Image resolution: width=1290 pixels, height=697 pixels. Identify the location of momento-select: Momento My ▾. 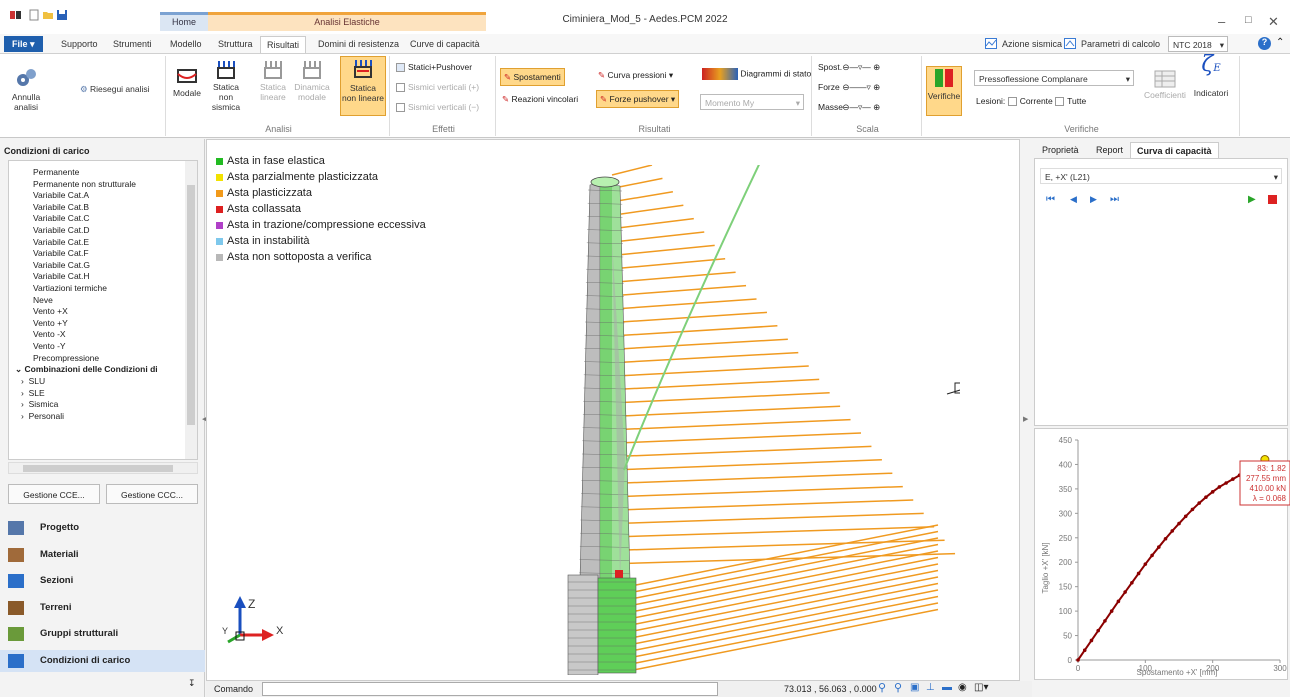
(752, 102).